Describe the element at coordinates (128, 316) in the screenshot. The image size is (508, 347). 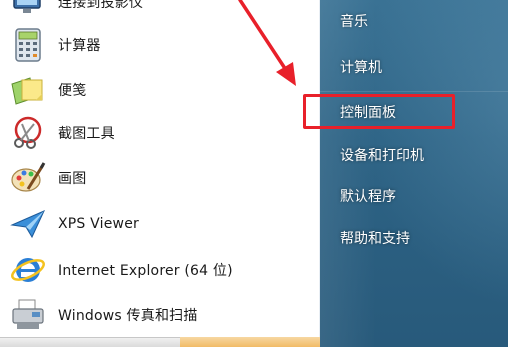
I see `program-label: Windows 传真和扫描` at that location.